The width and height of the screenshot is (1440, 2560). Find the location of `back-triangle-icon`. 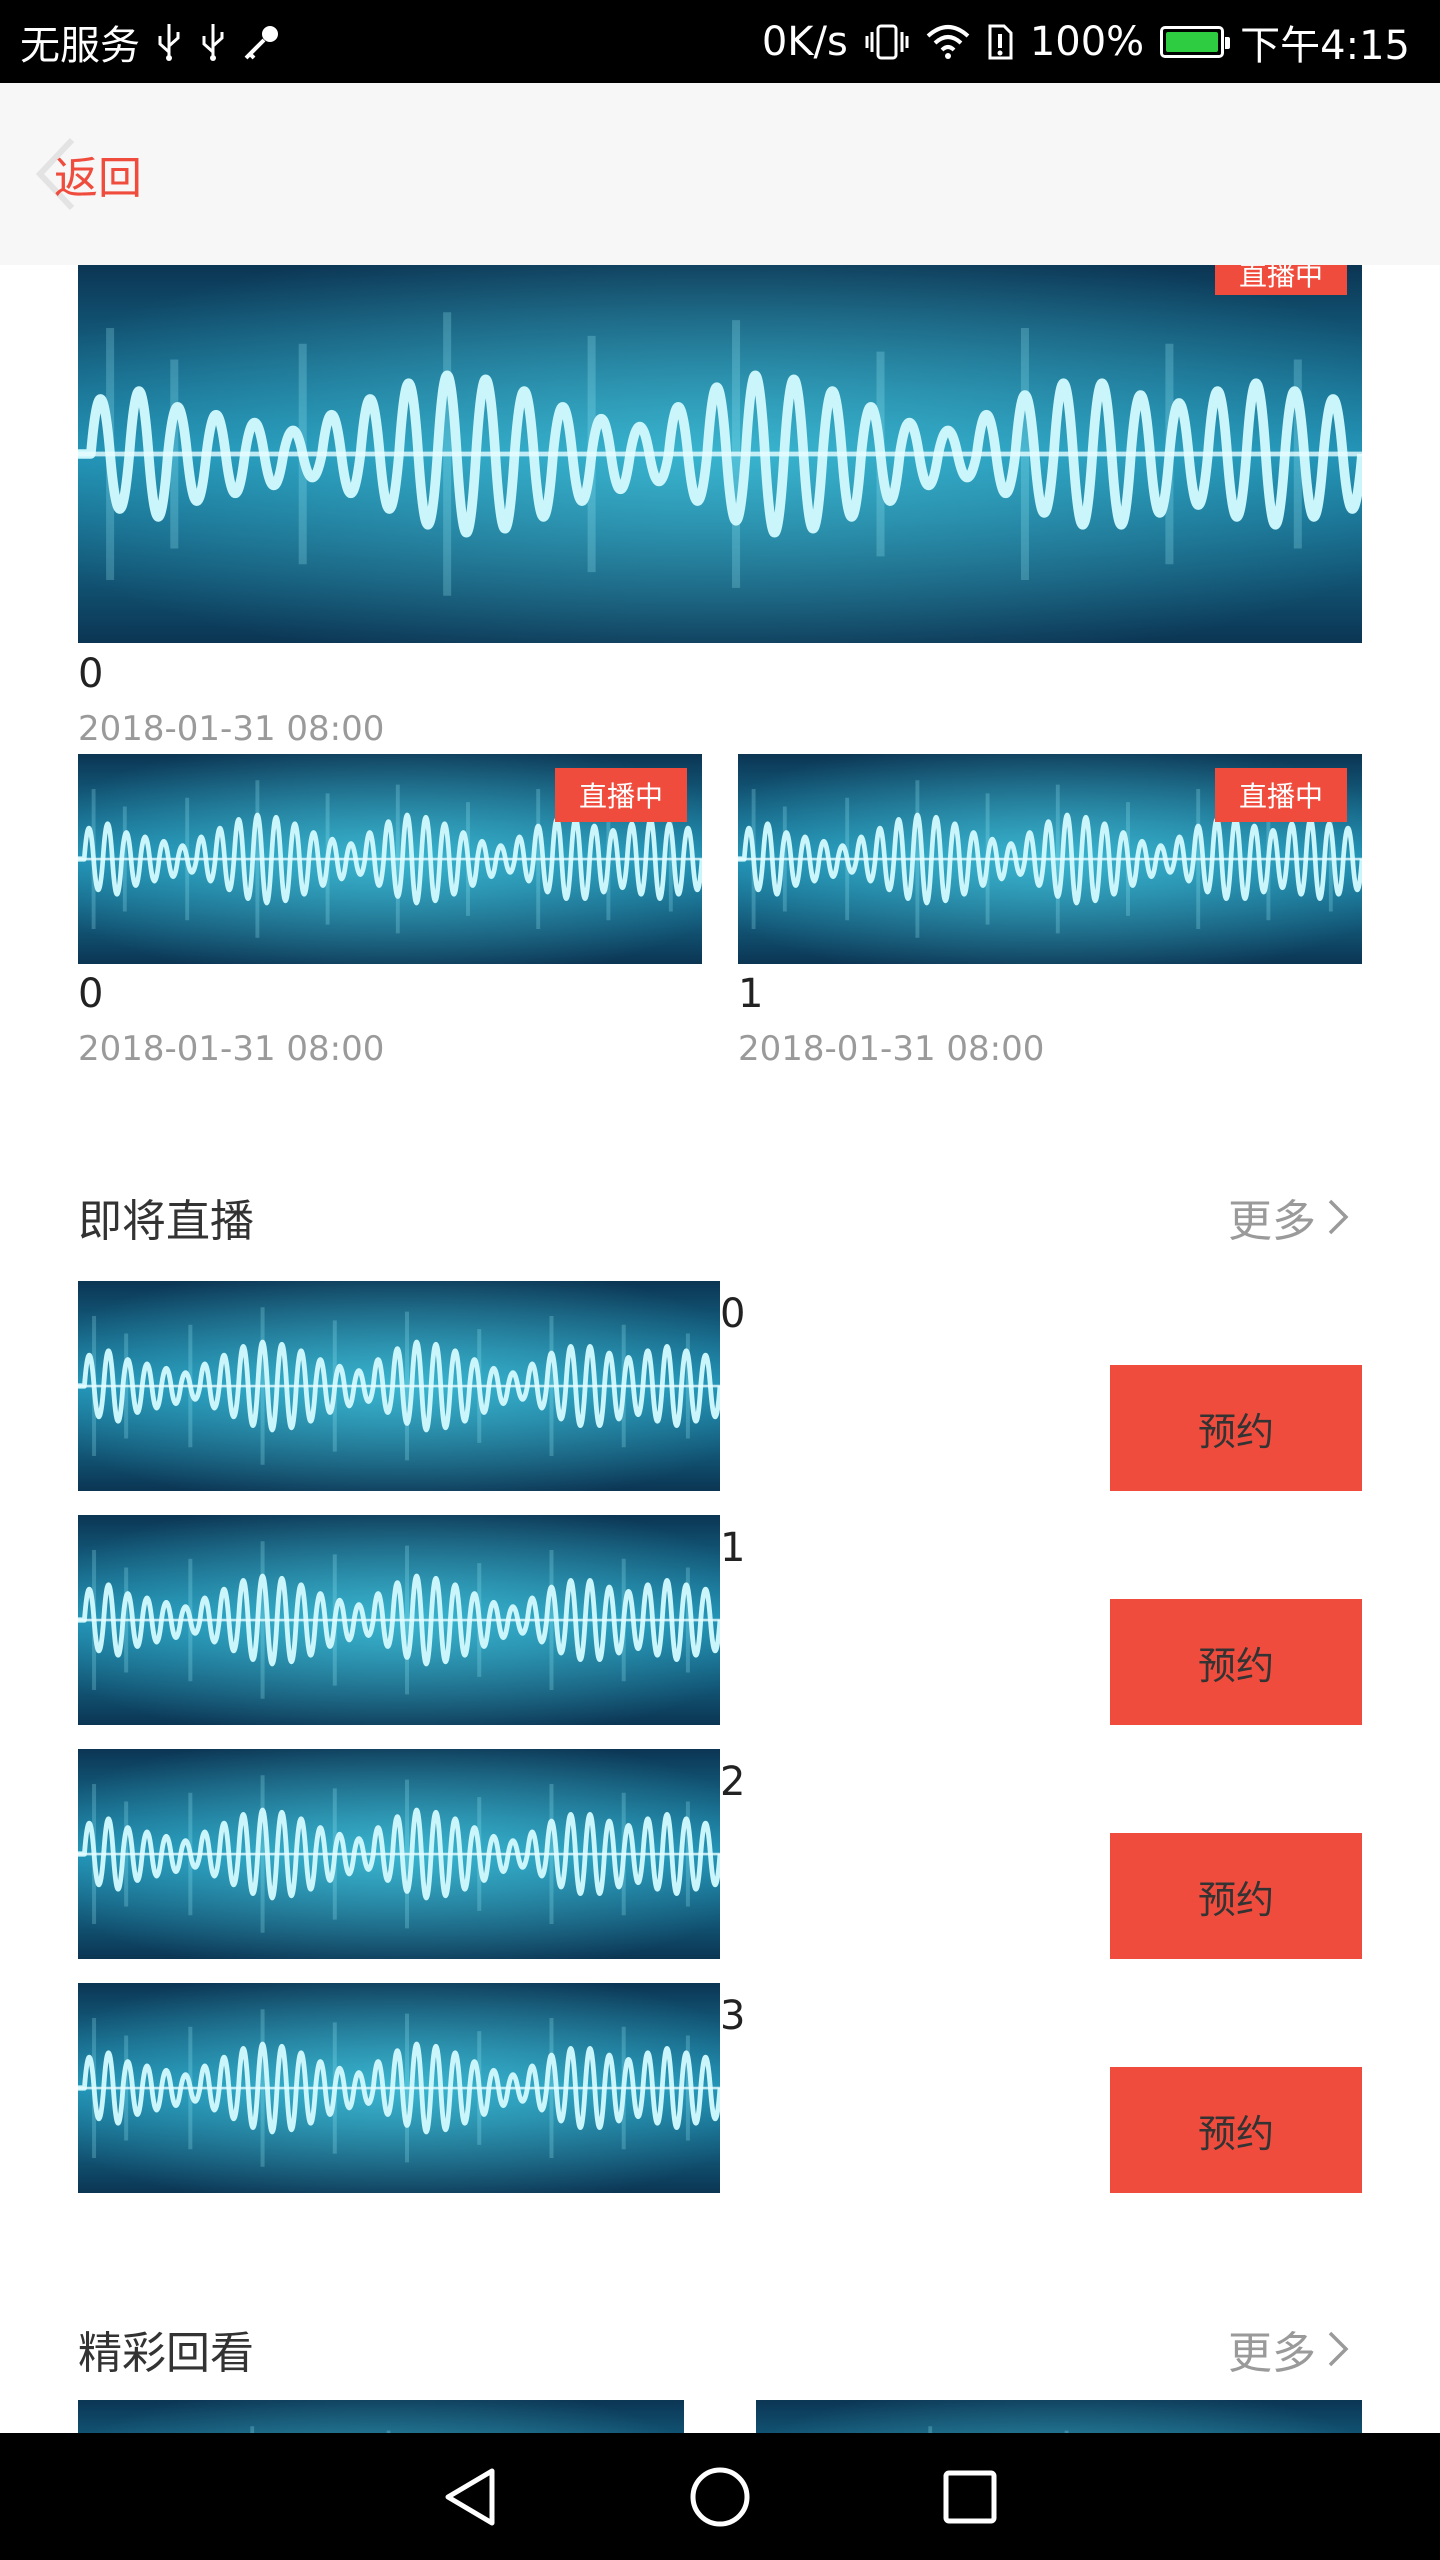

back-triangle-icon is located at coordinates (470, 2496).